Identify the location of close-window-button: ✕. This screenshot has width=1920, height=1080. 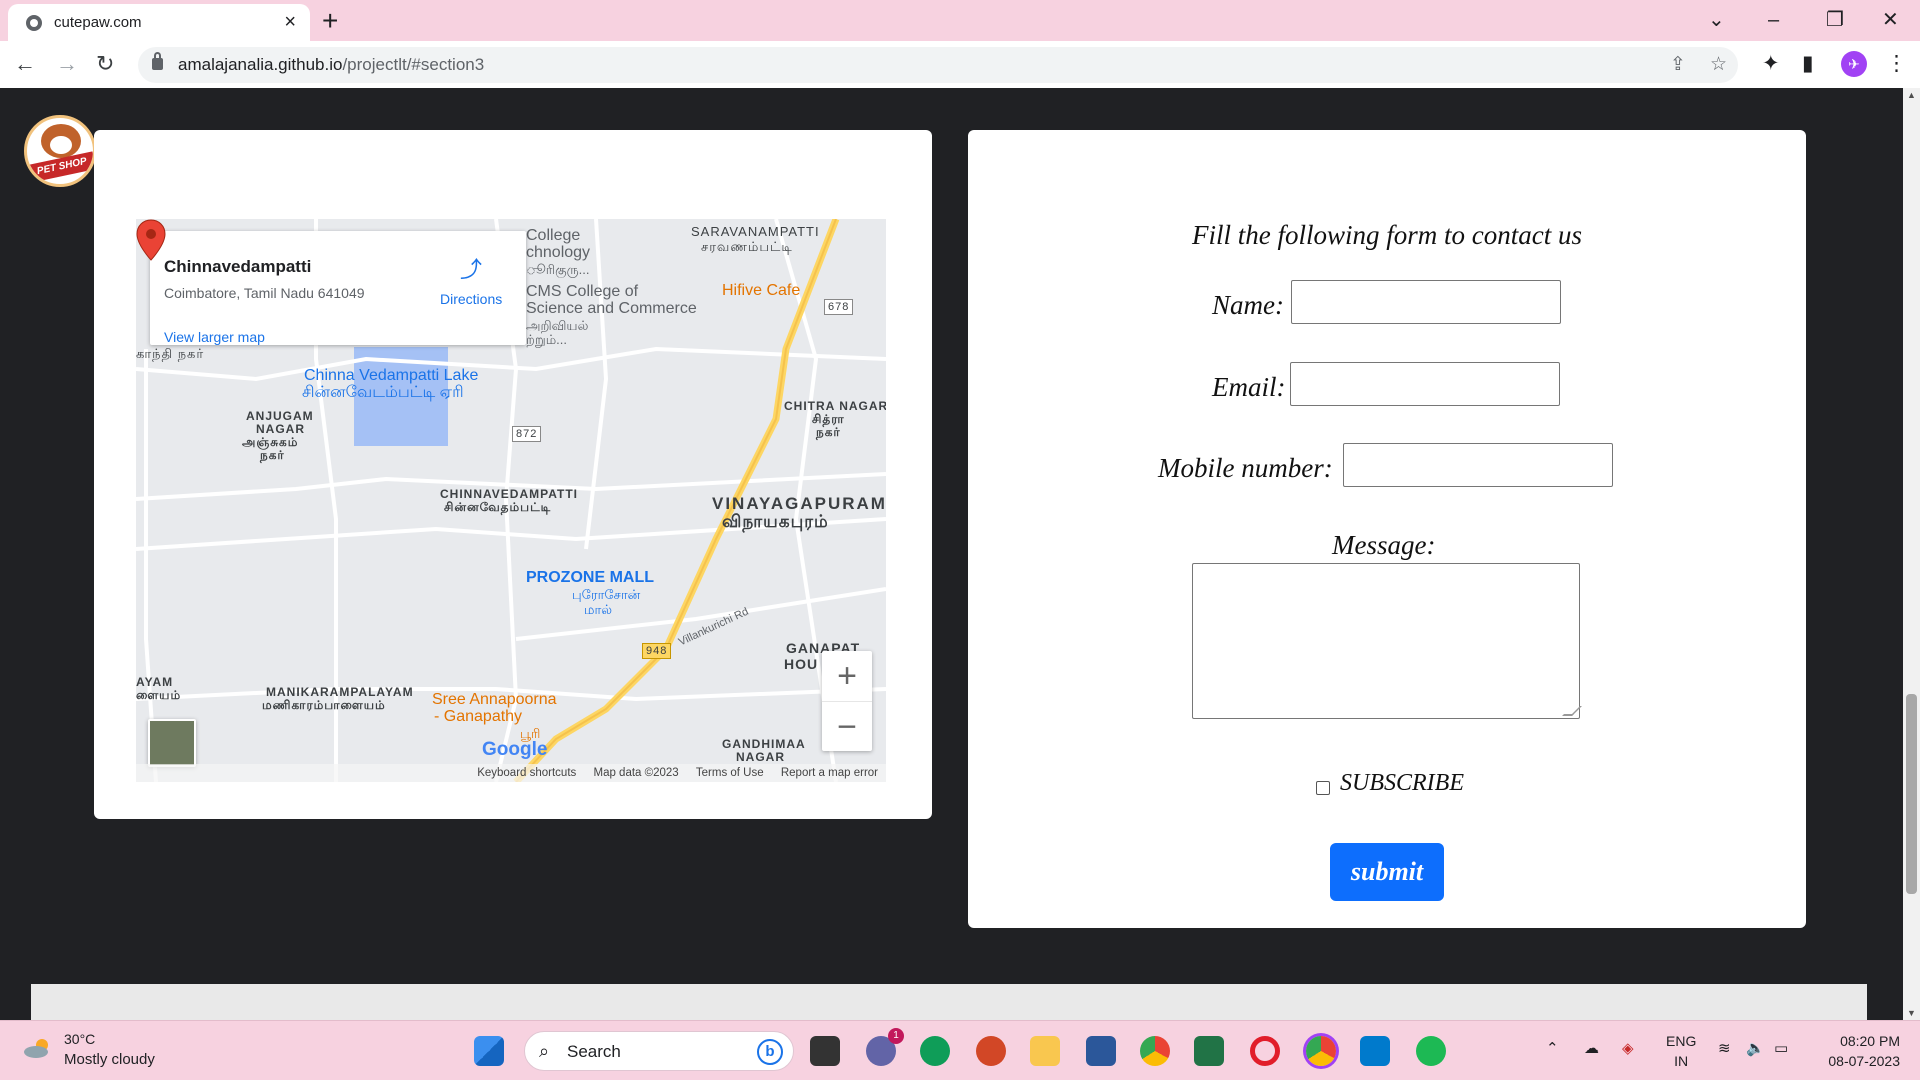
(1890, 20).